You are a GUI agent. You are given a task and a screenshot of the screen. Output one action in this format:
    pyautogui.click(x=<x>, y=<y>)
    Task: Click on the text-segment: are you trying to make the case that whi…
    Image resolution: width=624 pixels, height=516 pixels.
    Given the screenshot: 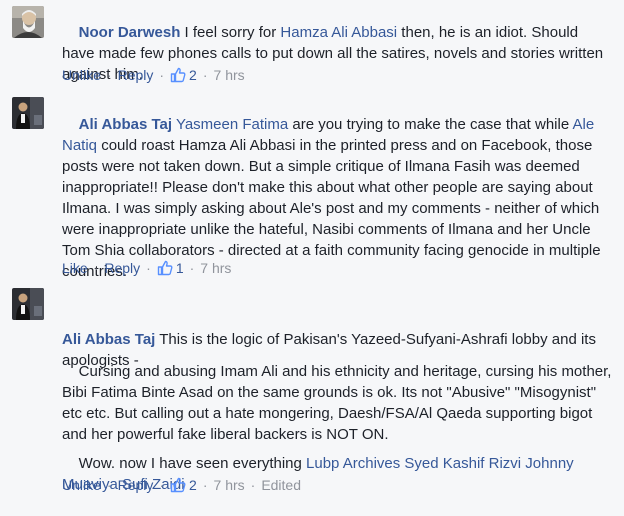 What is the action you would take?
    pyautogui.click(x=430, y=124)
    